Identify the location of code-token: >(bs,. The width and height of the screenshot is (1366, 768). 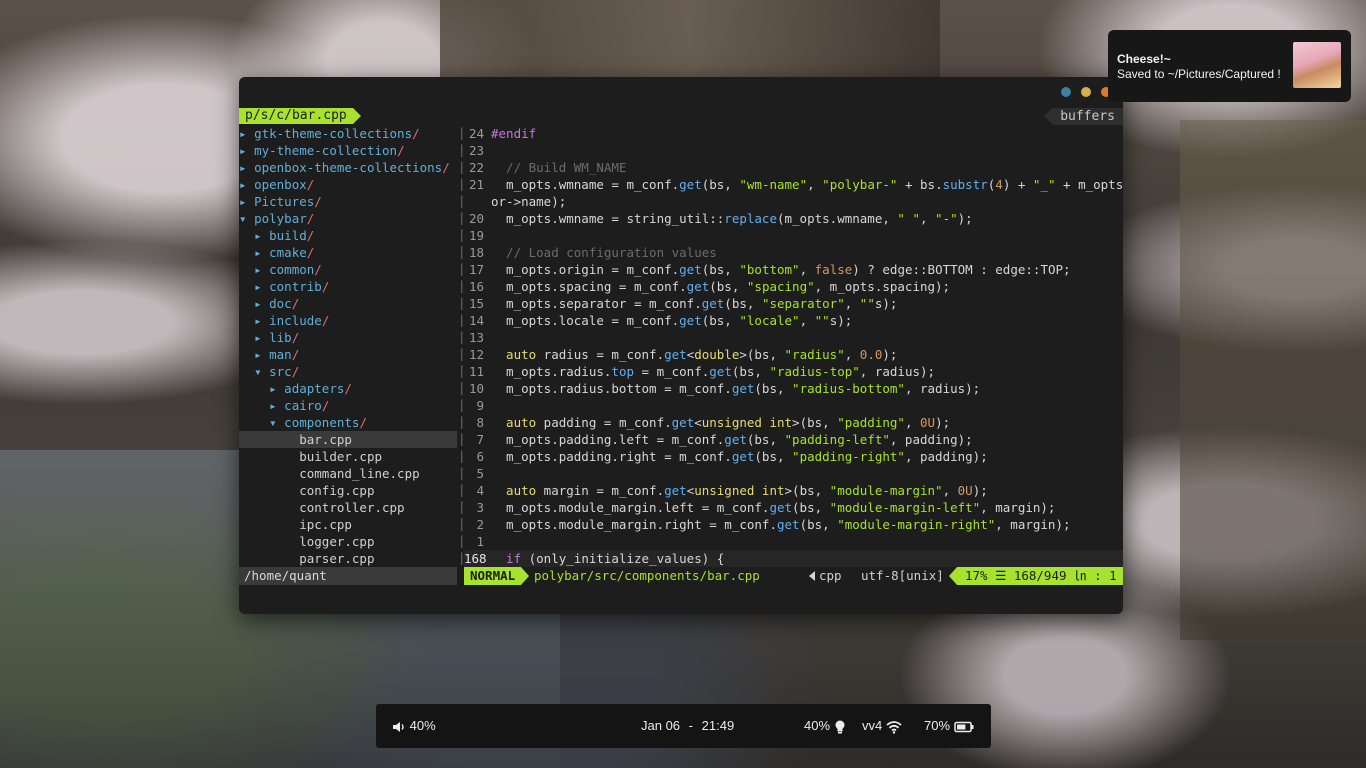
(807, 490).